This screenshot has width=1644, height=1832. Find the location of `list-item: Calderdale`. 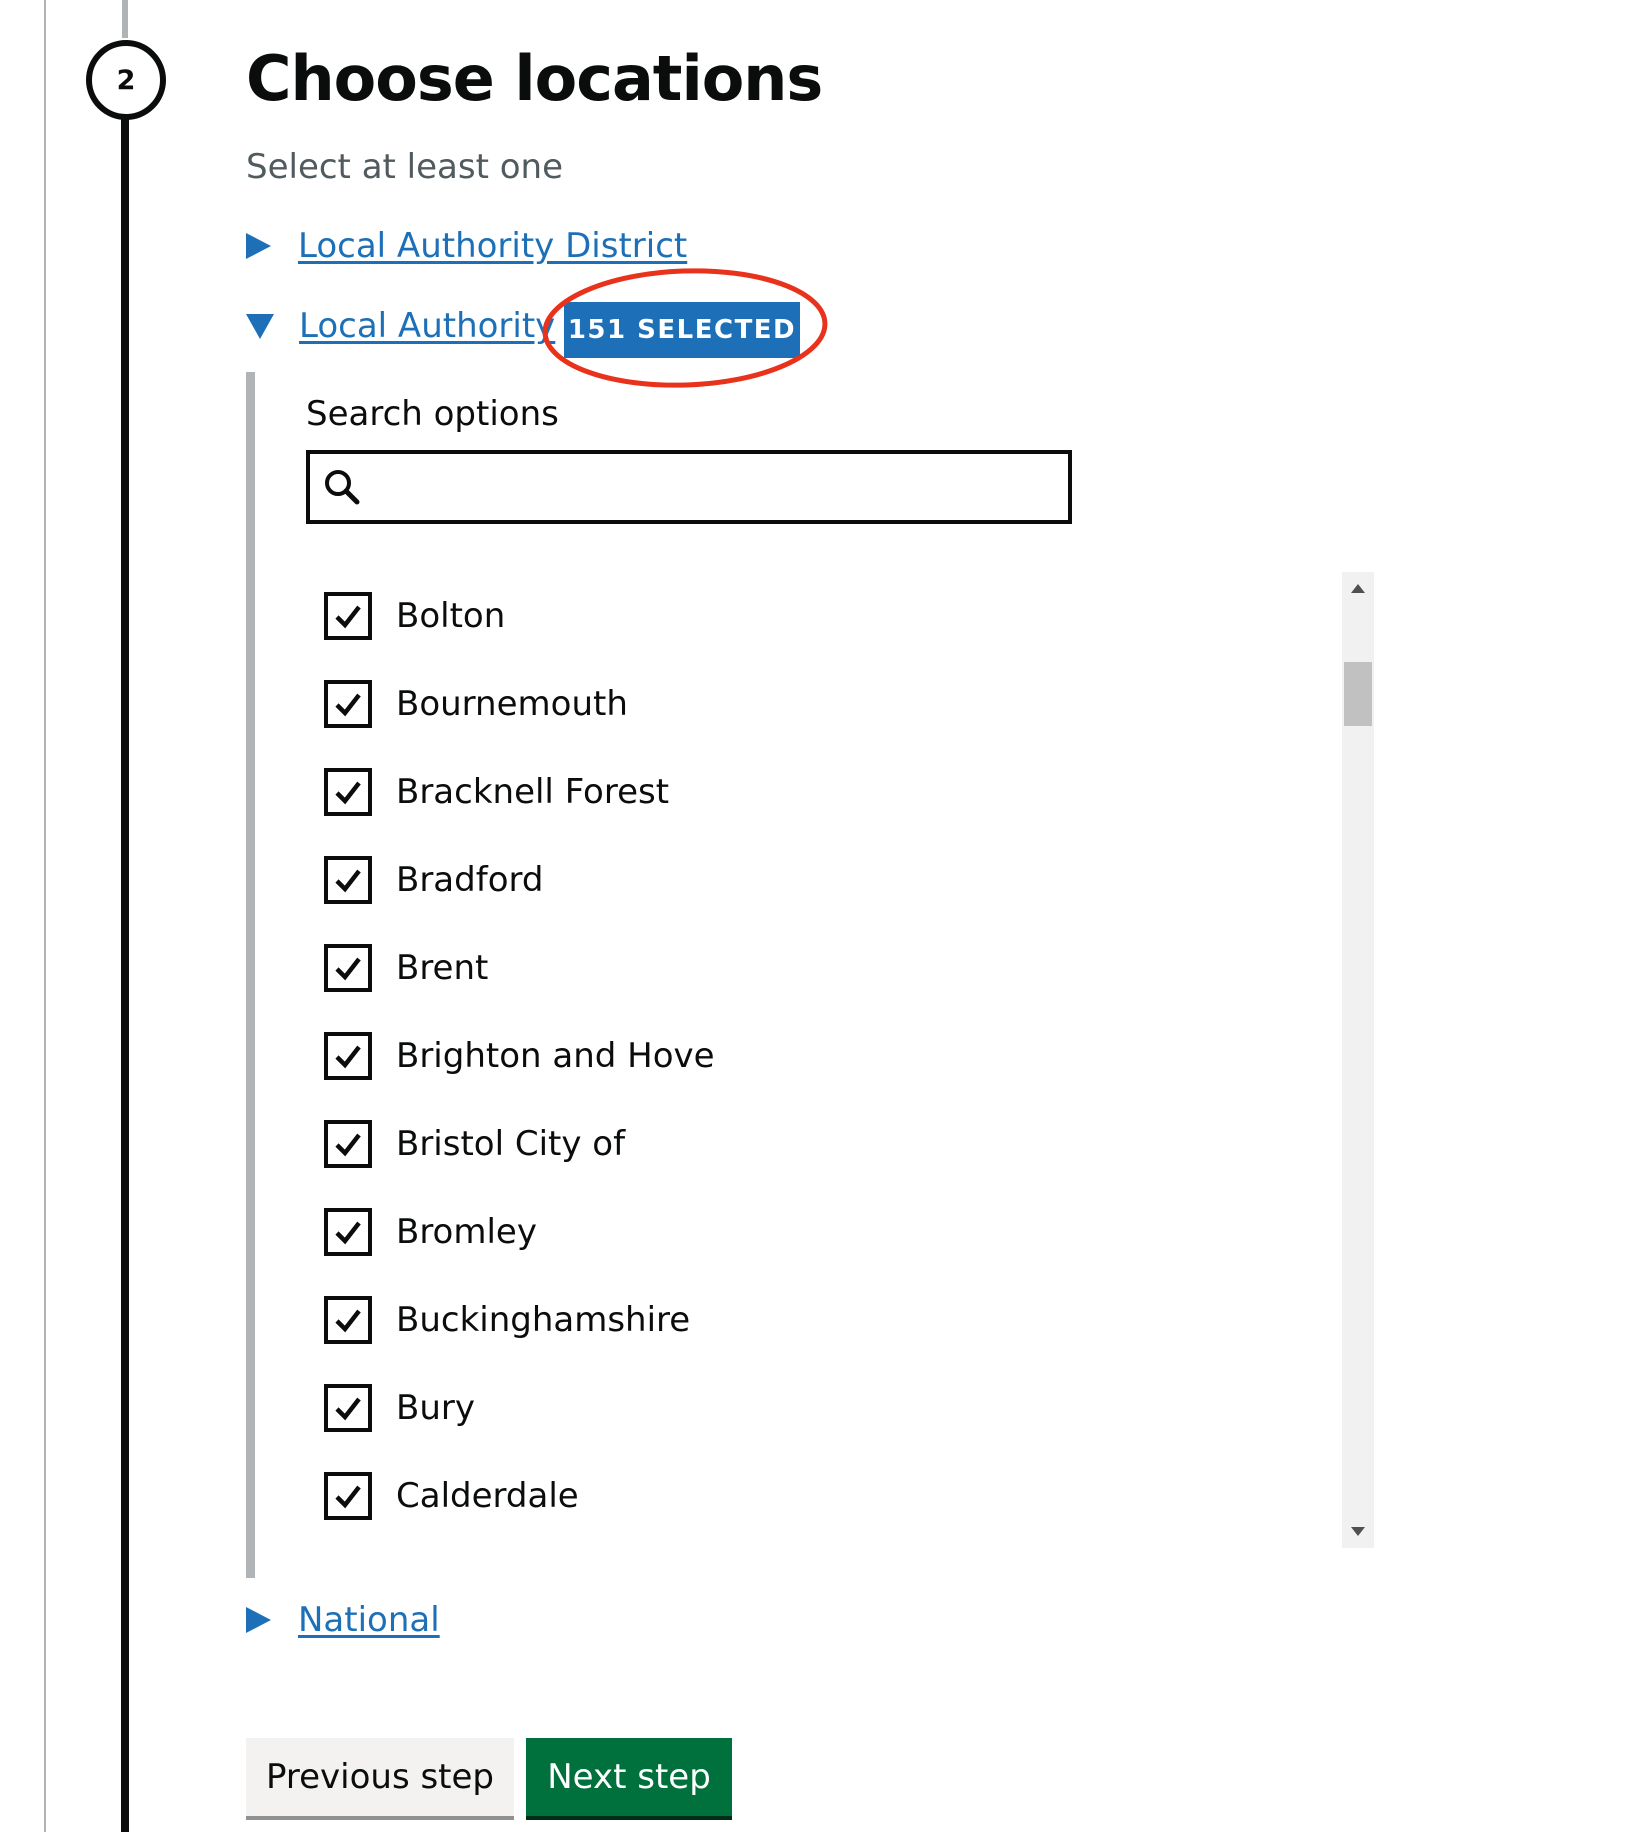

list-item: Calderdale is located at coordinates (451, 1496).